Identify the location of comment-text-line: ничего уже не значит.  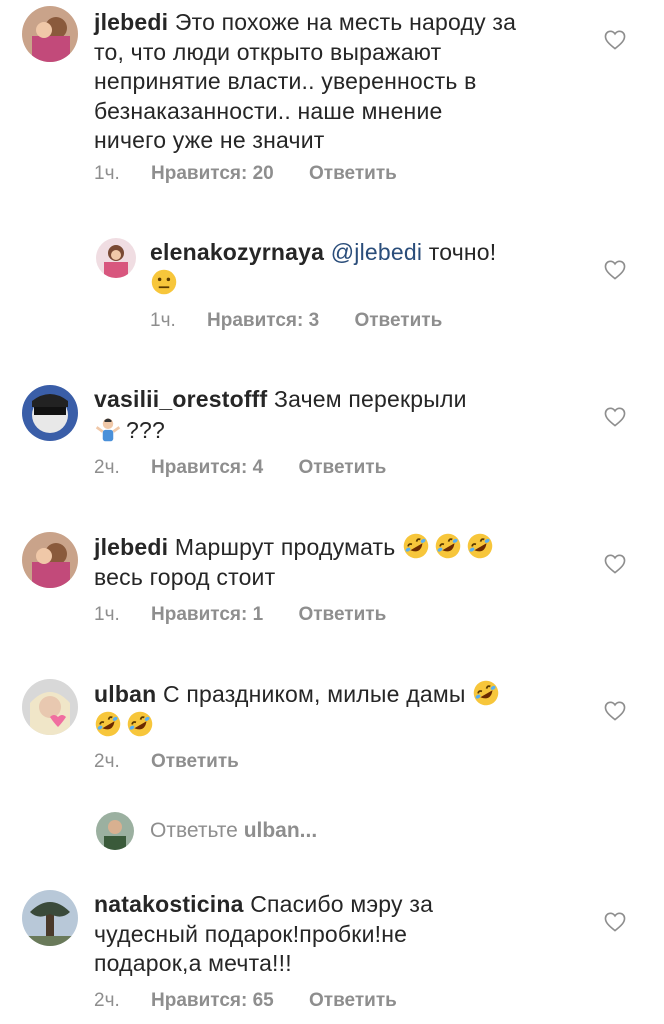
(209, 140).